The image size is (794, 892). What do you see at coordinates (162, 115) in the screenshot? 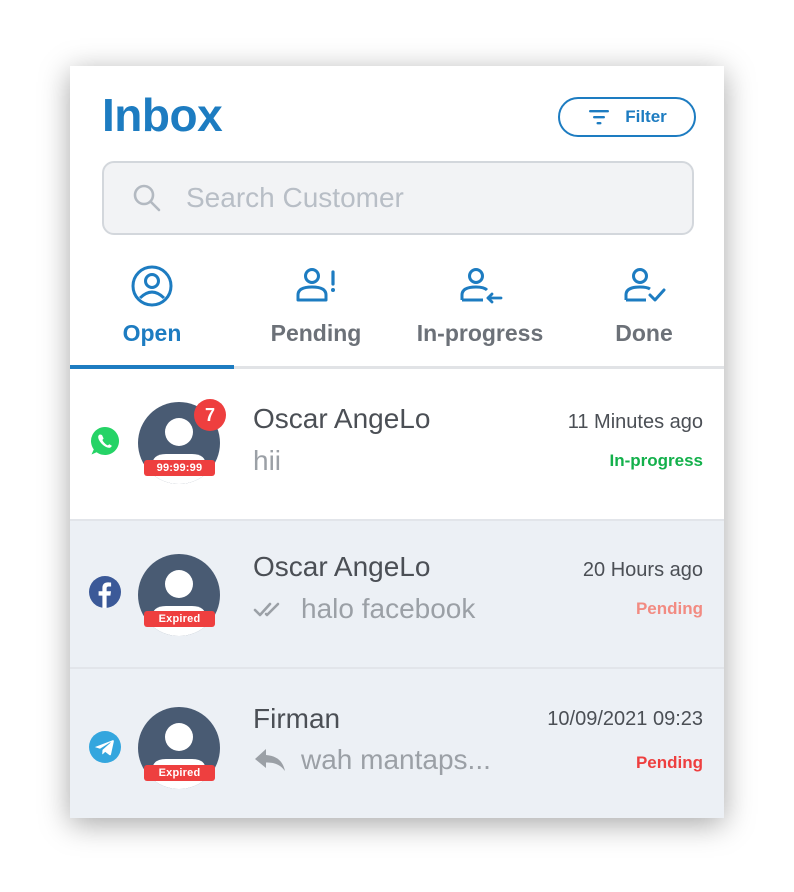
I see `page-title: Inbox` at bounding box center [162, 115].